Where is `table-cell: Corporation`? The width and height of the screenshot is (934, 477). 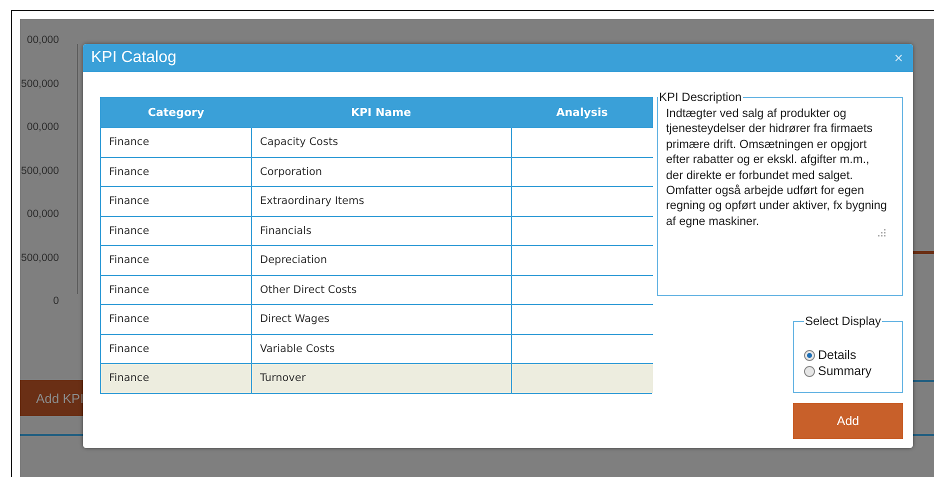
table-cell: Corporation is located at coordinates (381, 171).